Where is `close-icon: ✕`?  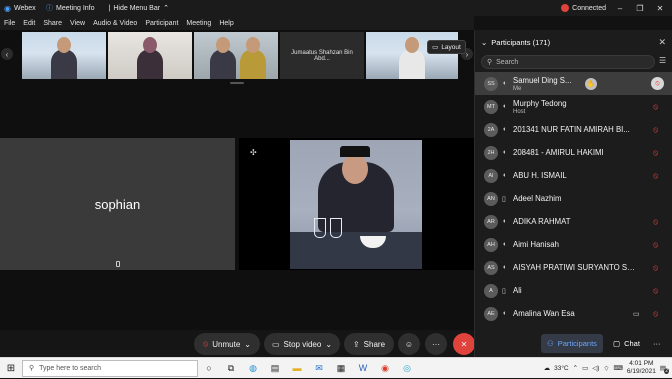 close-icon: ✕ is located at coordinates (464, 344).